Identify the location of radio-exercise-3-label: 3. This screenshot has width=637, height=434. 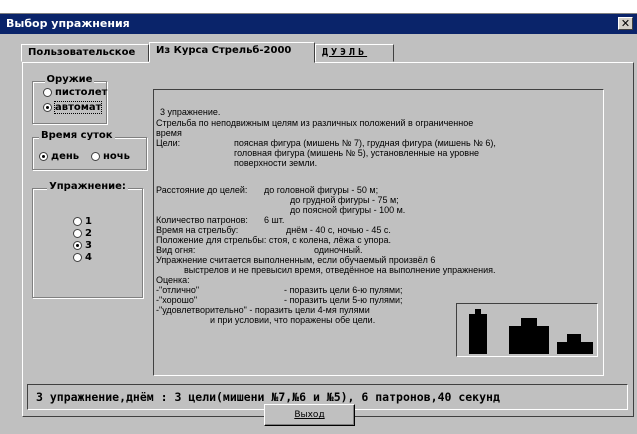
(88, 245).